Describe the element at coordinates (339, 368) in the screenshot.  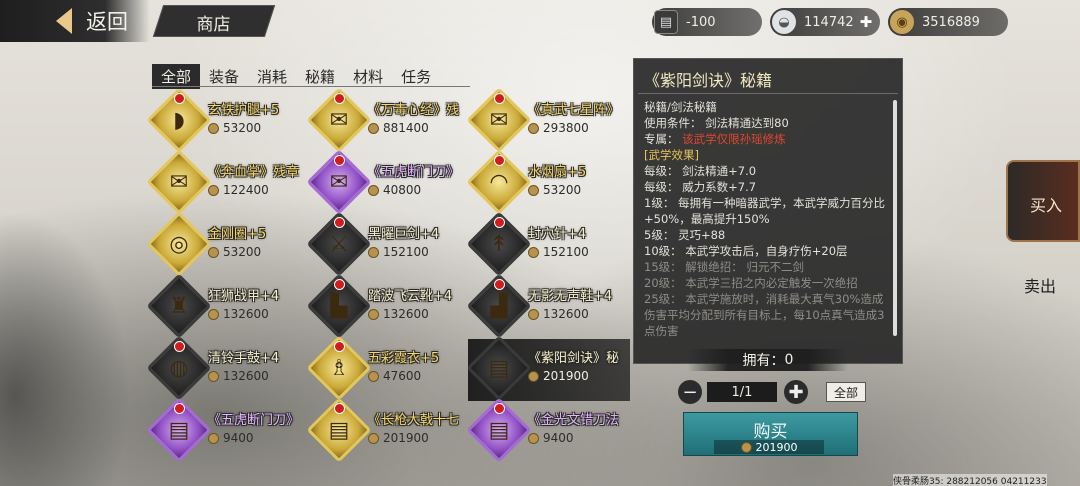
I see `robe-icon: ♗` at that location.